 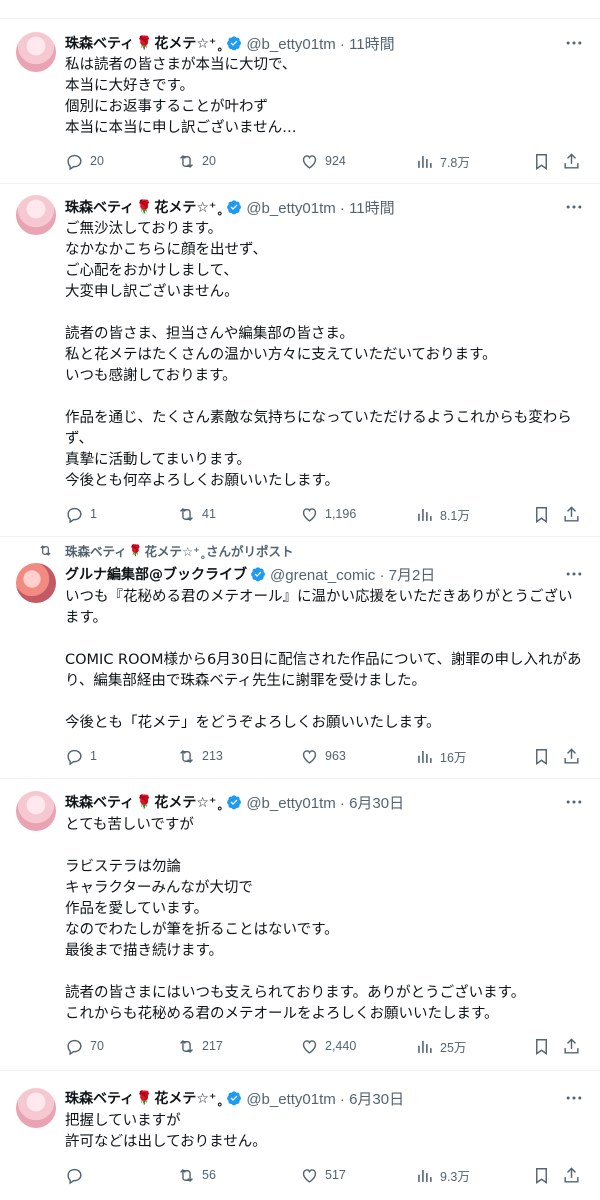 I want to click on repost-count: 217, so click(x=212, y=1046).